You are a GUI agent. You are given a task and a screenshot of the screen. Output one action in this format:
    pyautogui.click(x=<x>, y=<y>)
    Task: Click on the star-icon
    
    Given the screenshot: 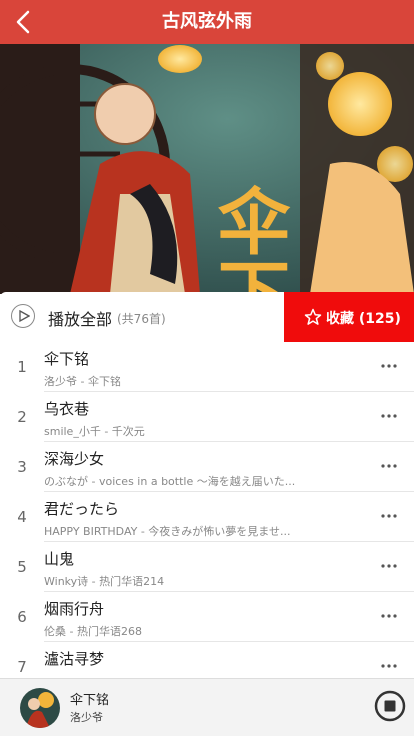 What is the action you would take?
    pyautogui.click(x=313, y=316)
    